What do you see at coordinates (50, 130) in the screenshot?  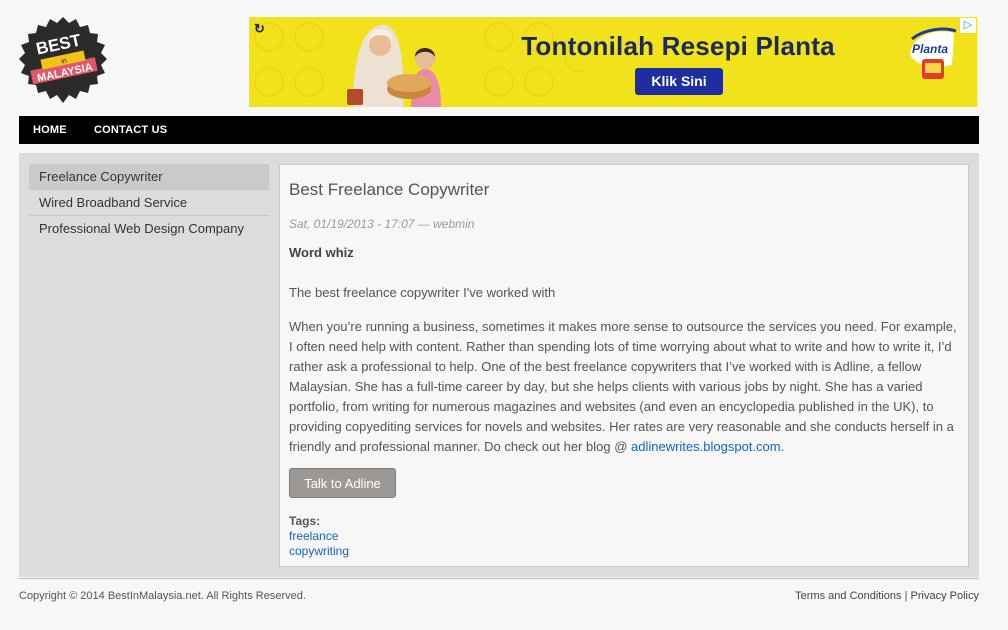 I see `nav-home: HOME` at bounding box center [50, 130].